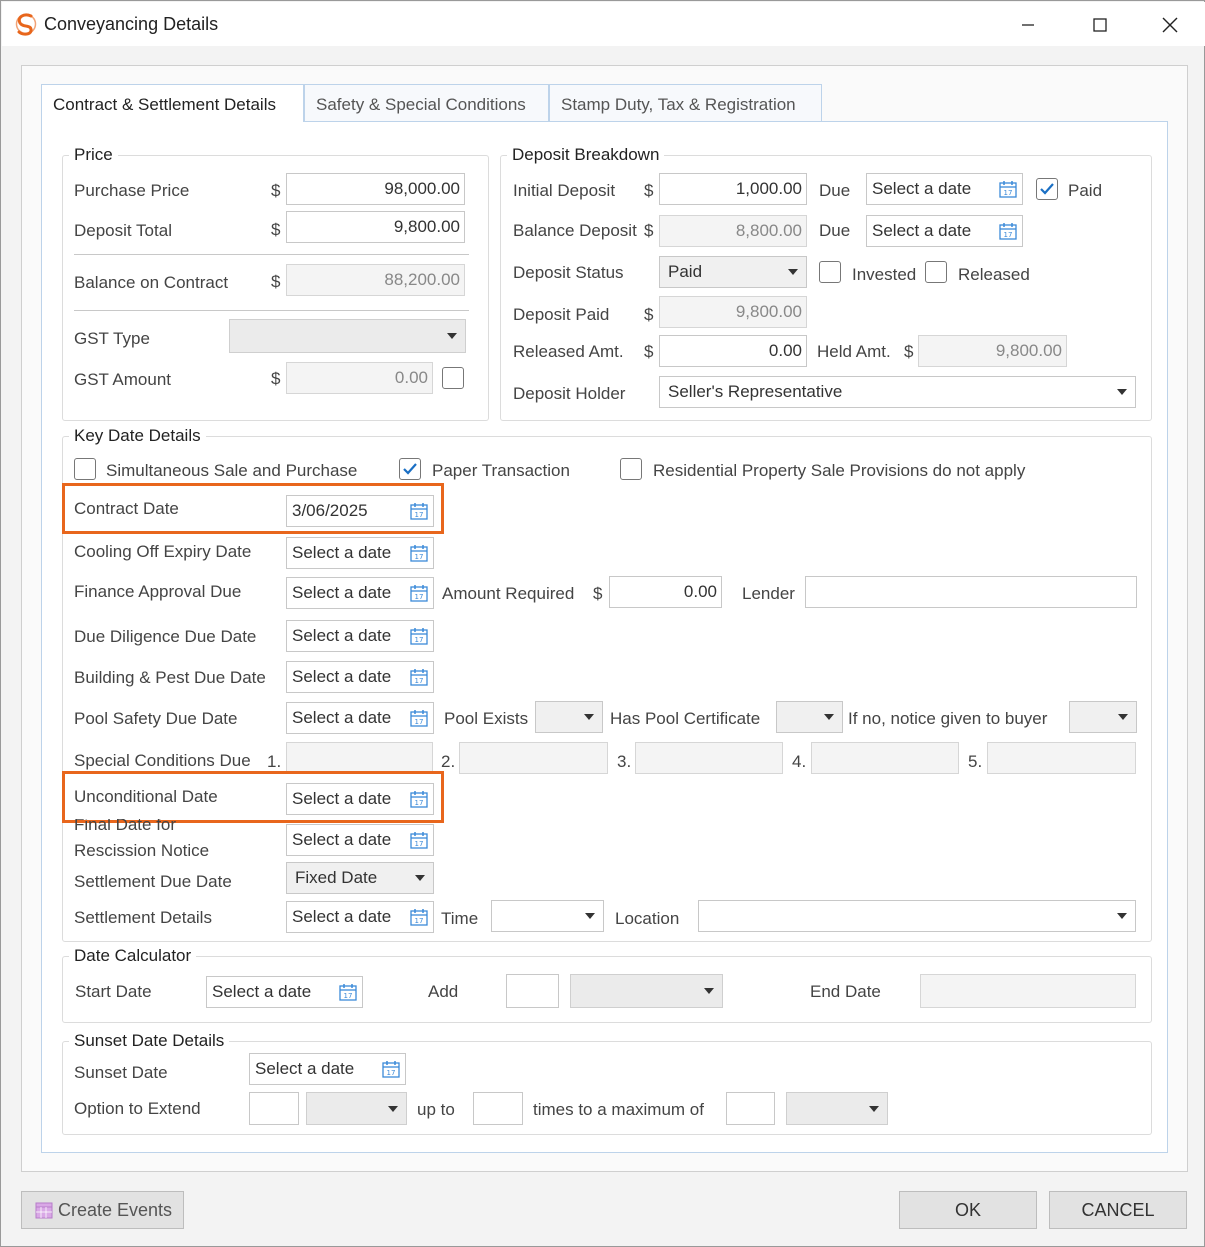  I want to click on pool-safety-datepicker: Select a date 17, so click(360, 718).